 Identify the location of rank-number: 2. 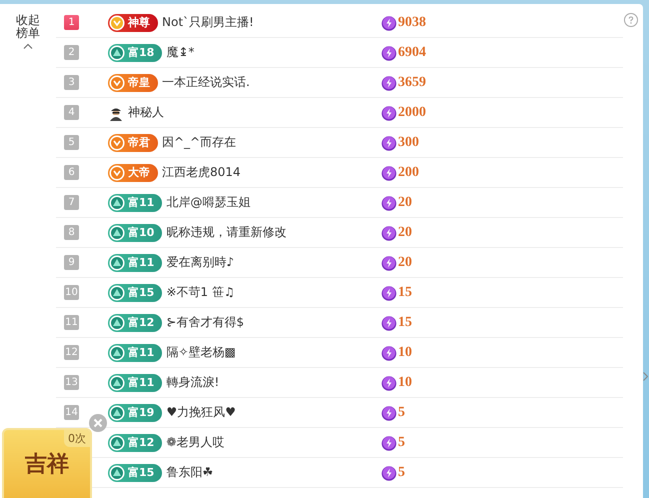
(71, 52).